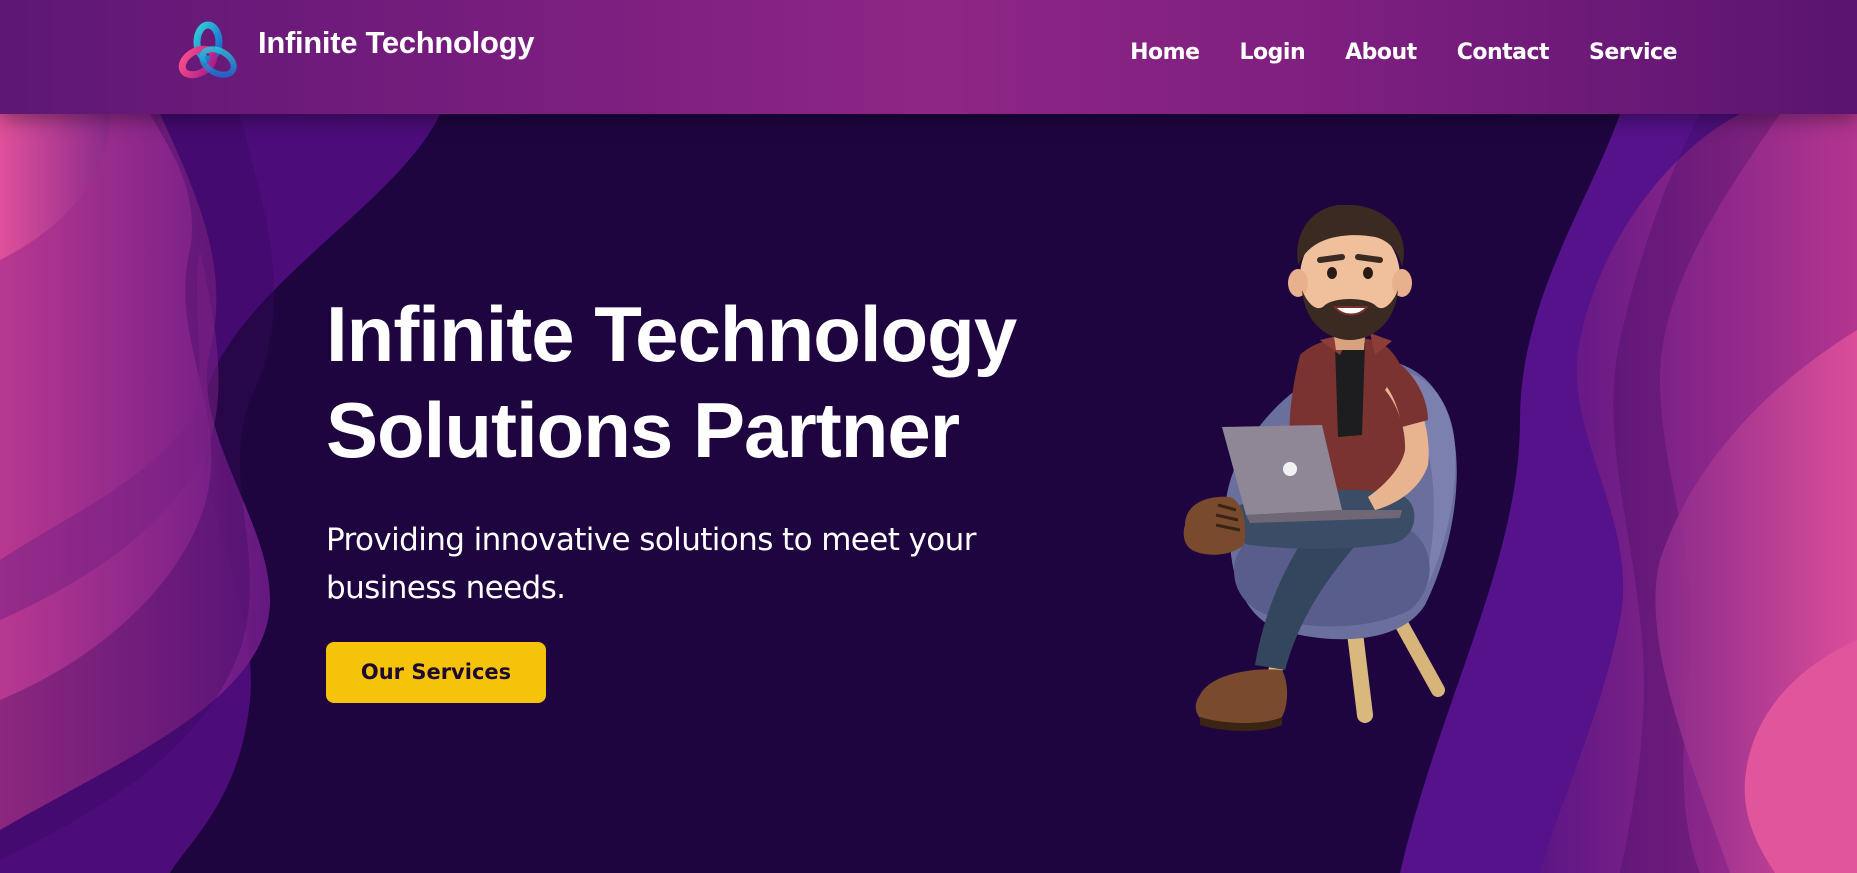  I want to click on brand: Infinite Technology, so click(355, 52).